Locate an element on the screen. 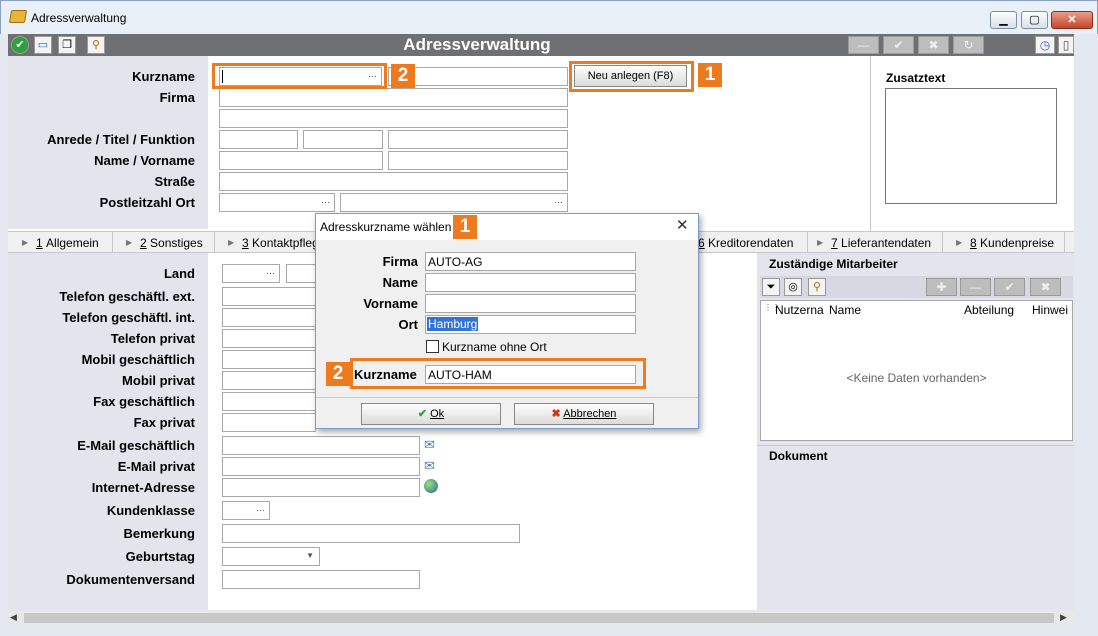  tab-kreditorendaten: 6 Kreditorendaten is located at coordinates (741, 243).